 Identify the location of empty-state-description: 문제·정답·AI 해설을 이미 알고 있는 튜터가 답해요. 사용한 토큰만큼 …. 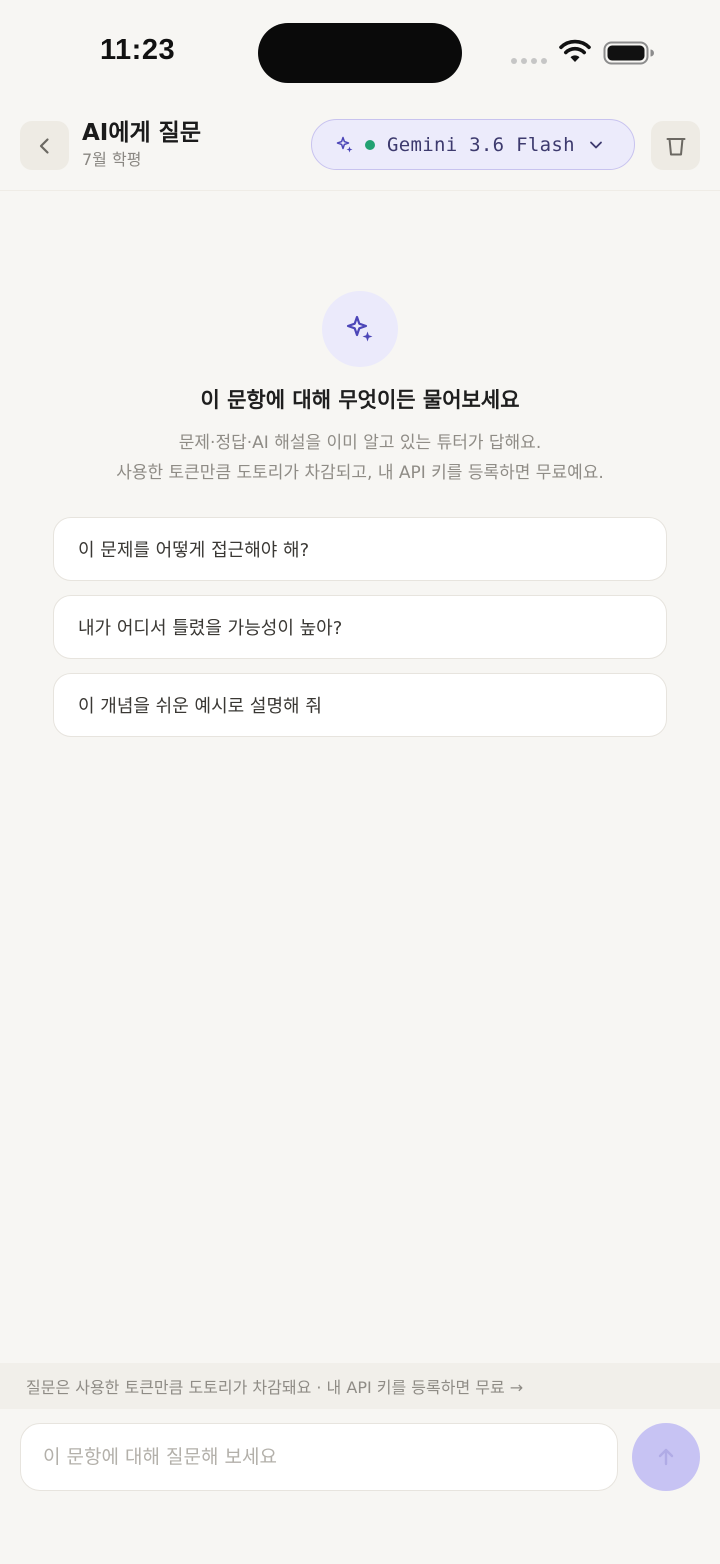
(360, 458).